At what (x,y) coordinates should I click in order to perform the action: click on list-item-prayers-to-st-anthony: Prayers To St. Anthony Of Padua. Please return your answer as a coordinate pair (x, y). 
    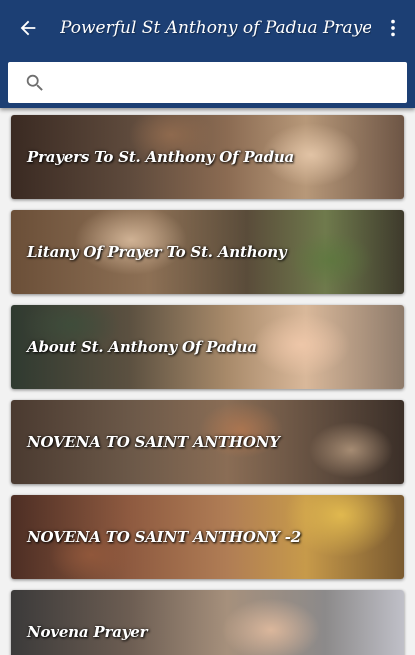
    Looking at the image, I should click on (207, 157).